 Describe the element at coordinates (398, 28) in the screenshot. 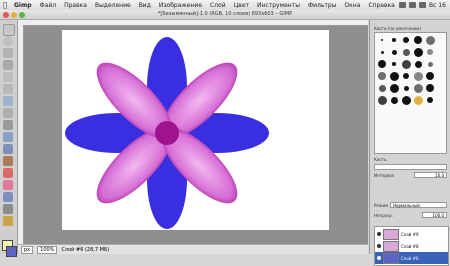

I see `brushes-label: Кисти (по умолчанию)` at that location.